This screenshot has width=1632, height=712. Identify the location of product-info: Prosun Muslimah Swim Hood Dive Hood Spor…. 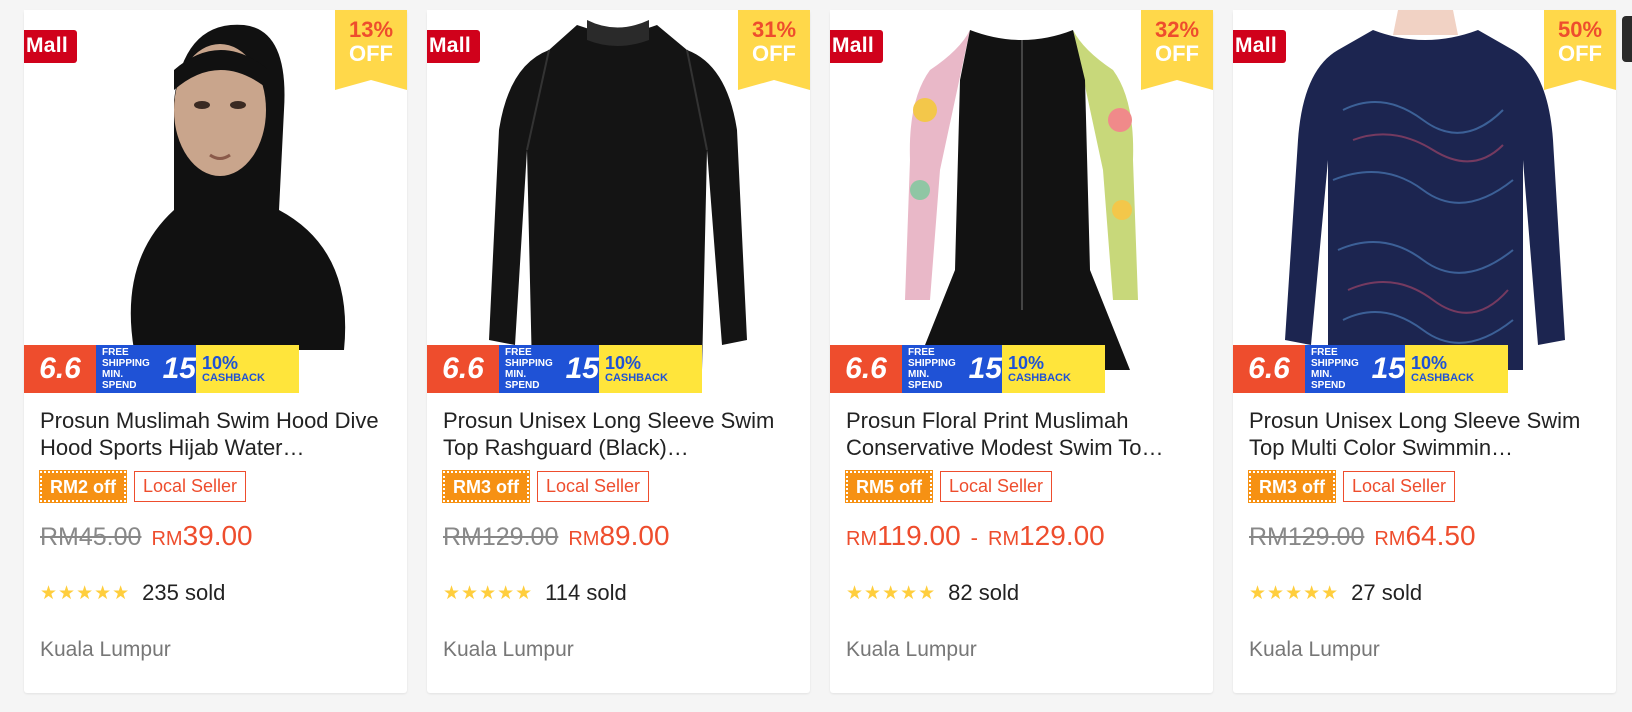
(215, 527).